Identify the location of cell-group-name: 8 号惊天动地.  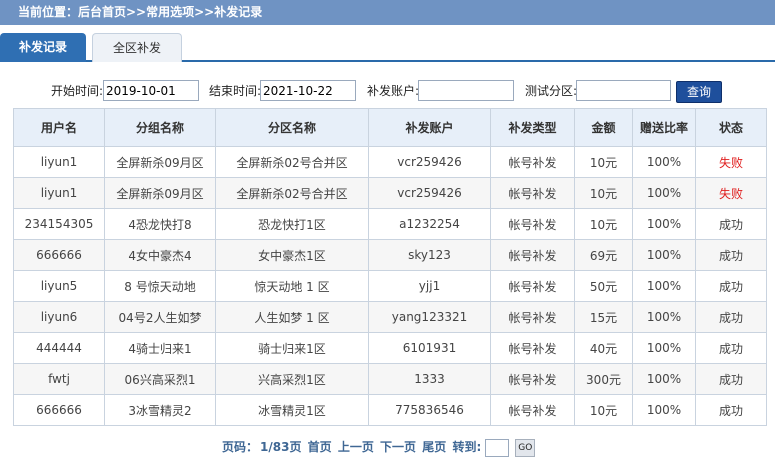
(160, 286).